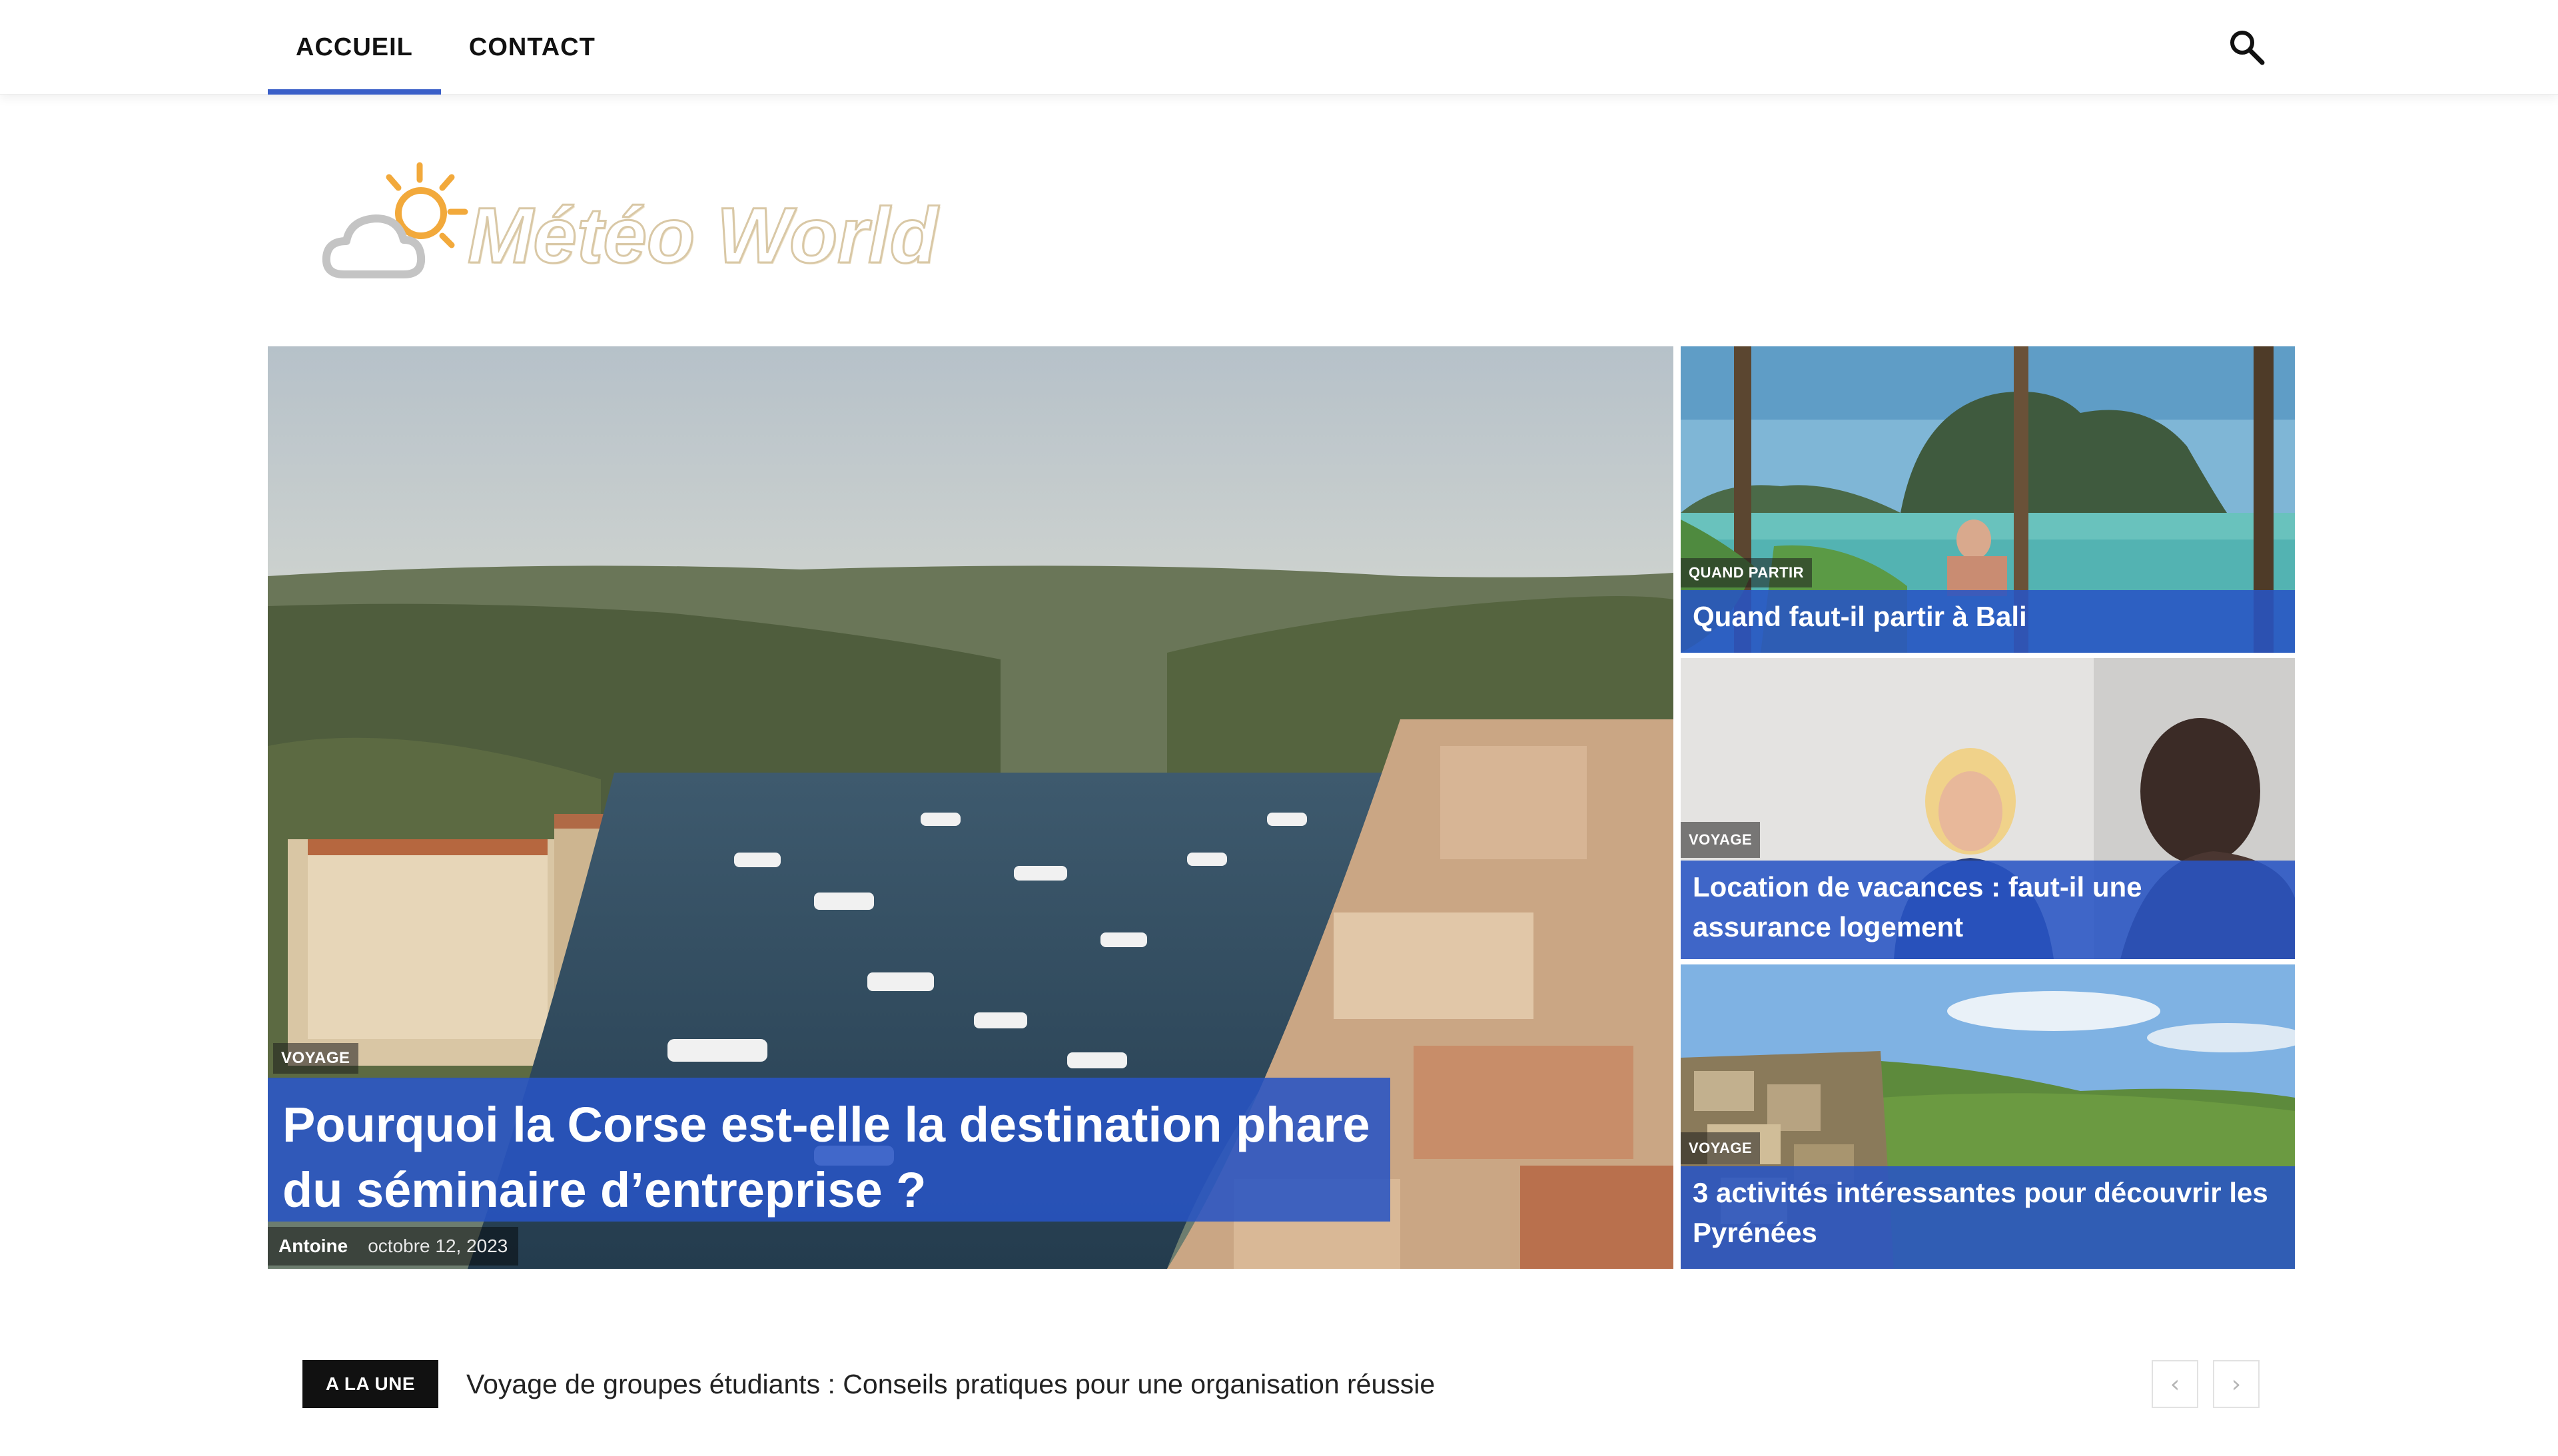  What do you see at coordinates (354, 47) in the screenshot?
I see `nav-item-accueil: ACCUEIL` at bounding box center [354, 47].